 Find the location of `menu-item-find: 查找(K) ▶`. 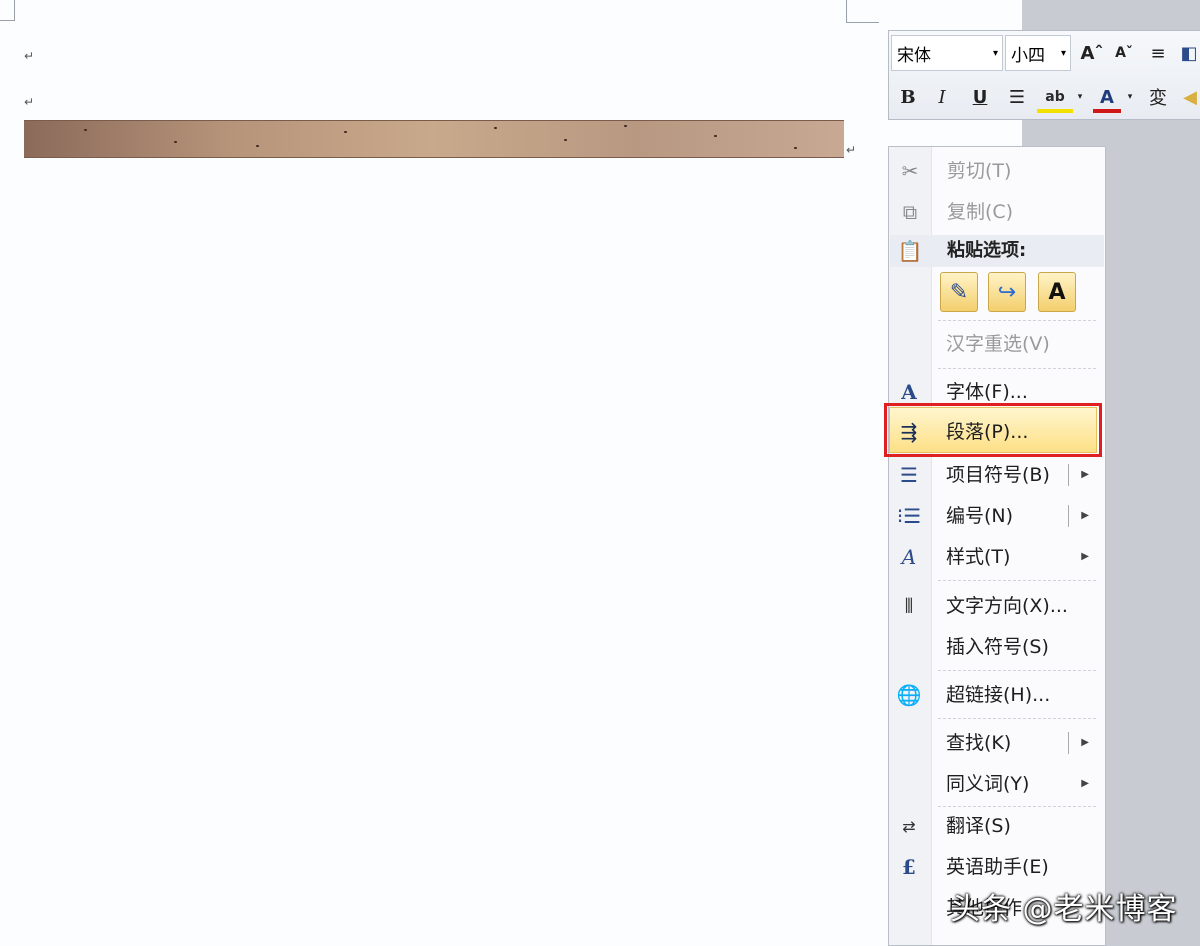

menu-item-find: 查找(K) ▶ is located at coordinates (996, 743).